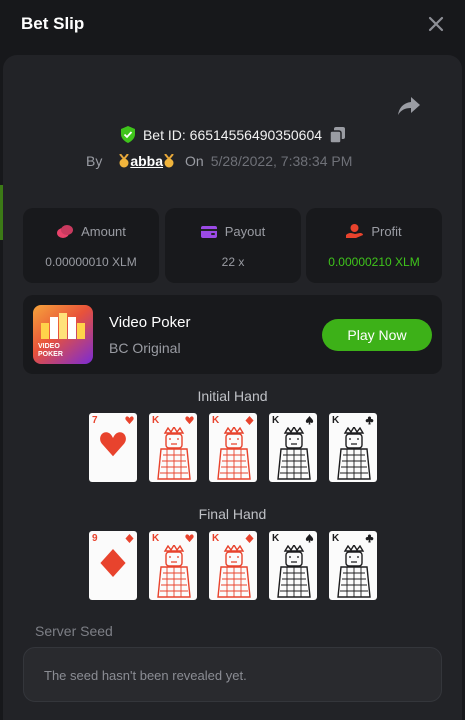  I want to click on wallet-icon, so click(208, 231).